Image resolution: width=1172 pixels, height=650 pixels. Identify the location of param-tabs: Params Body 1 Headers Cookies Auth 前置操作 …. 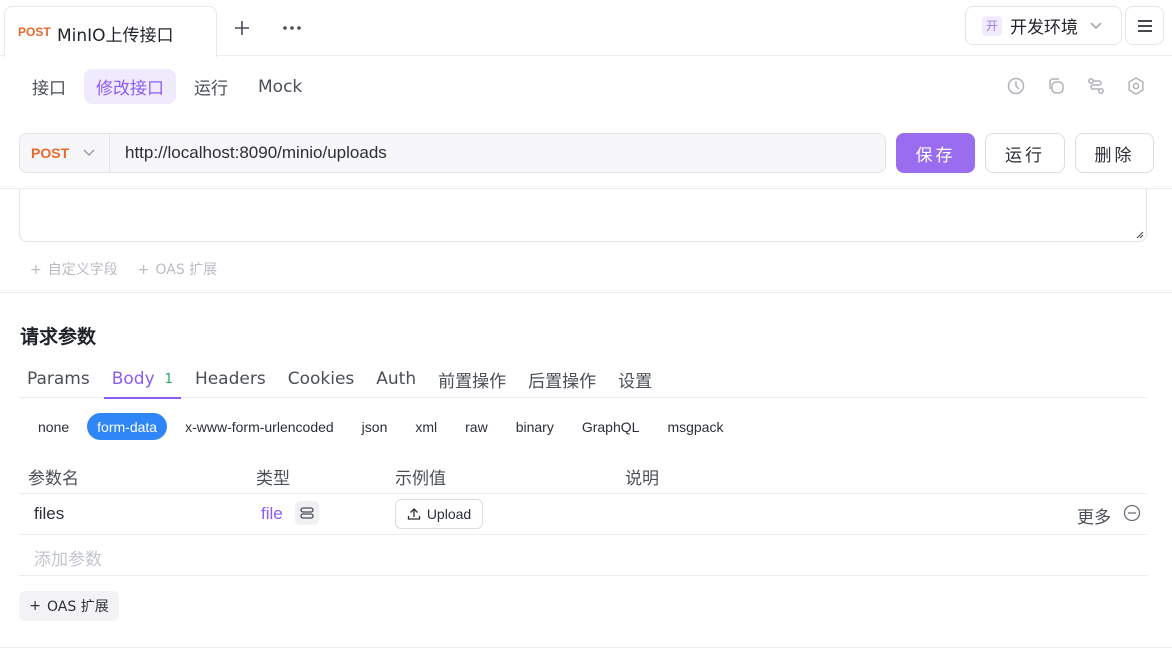
(583, 379).